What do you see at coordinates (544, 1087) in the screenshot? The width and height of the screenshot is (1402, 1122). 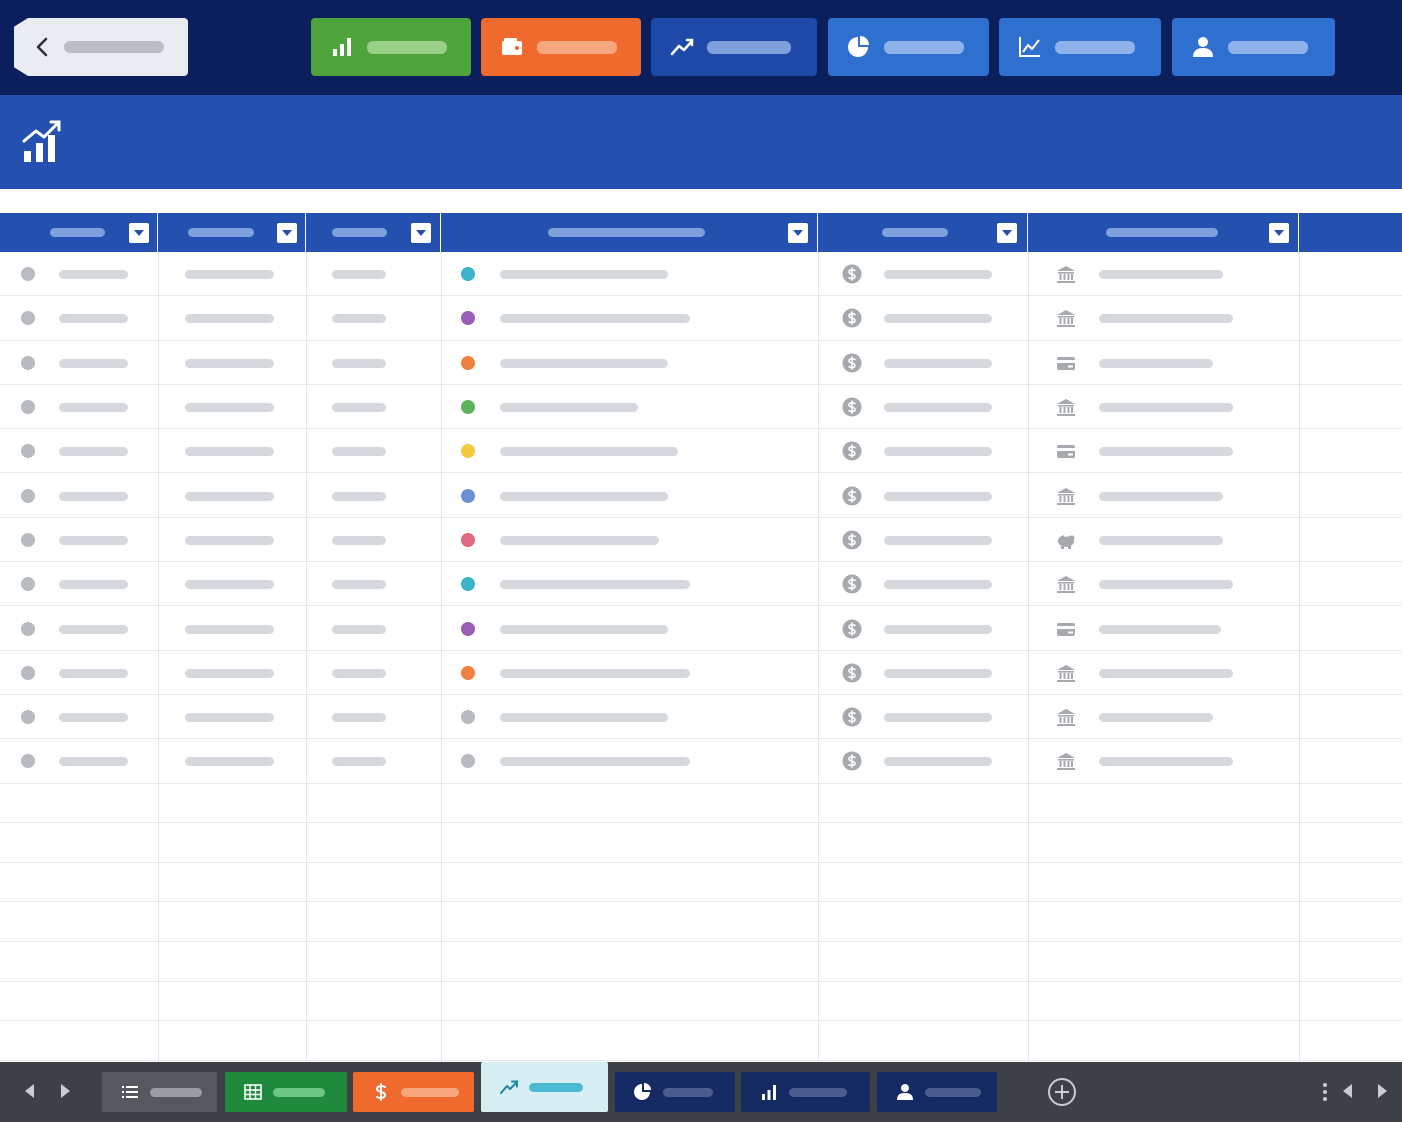 I see `sheet-tab-trend` at bounding box center [544, 1087].